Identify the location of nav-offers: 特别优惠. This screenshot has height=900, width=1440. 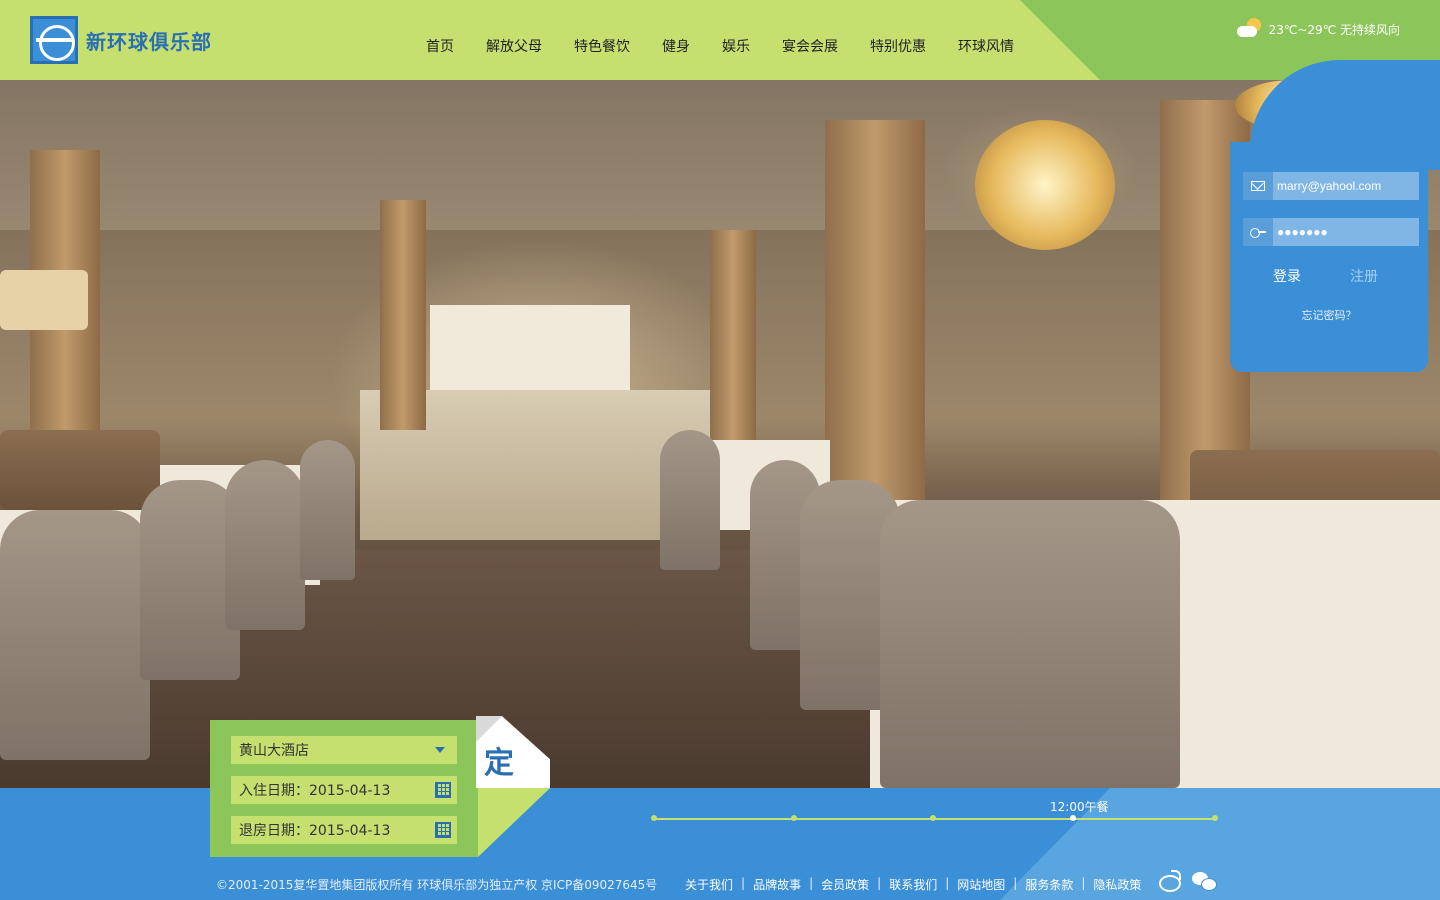
(898, 46).